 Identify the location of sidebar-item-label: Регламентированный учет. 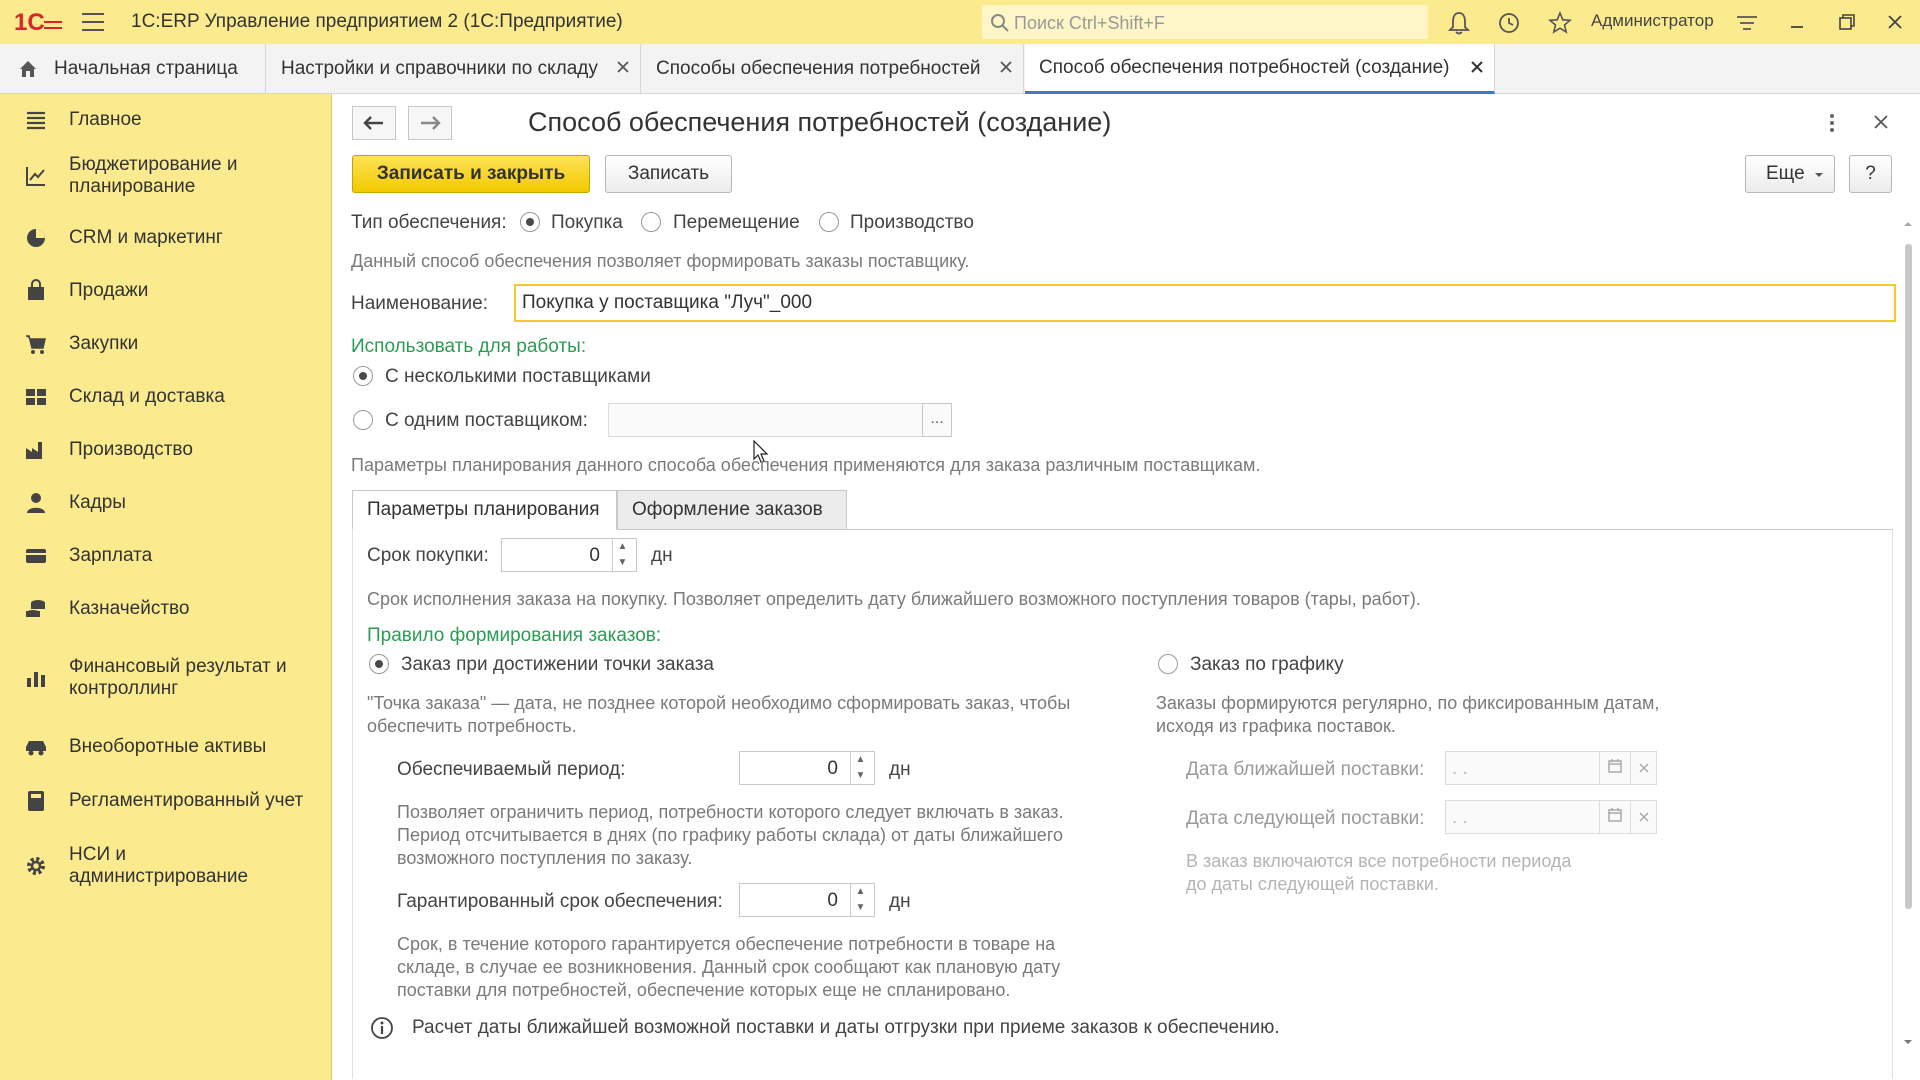
(186, 800).